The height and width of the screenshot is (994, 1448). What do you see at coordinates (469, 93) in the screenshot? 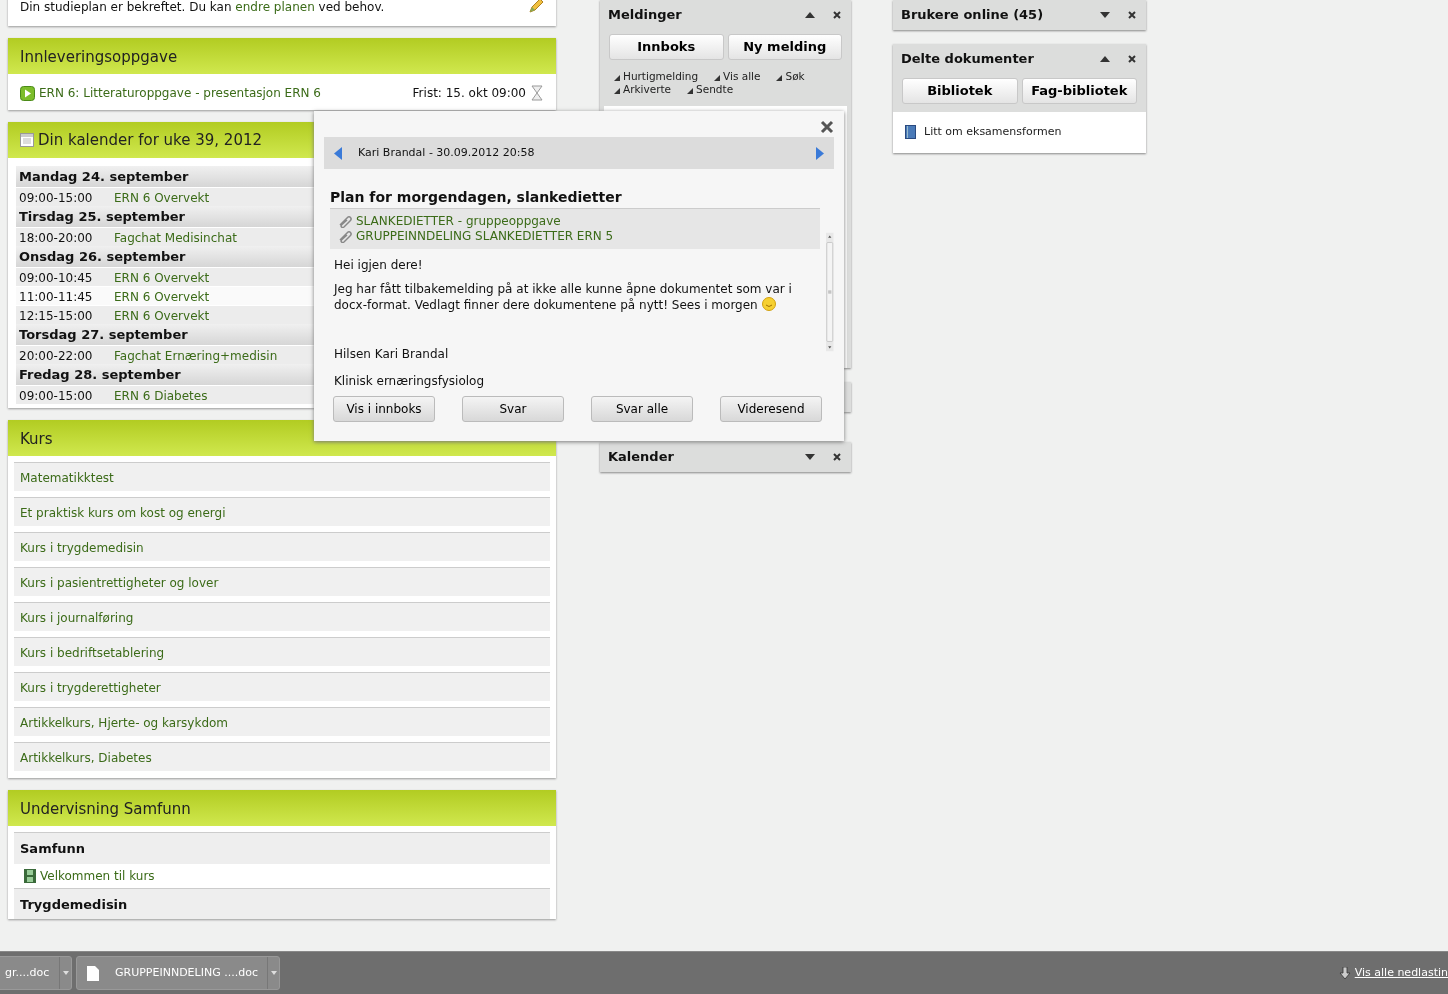
I see `deadline-text: Frist: 15. okt 09:00` at bounding box center [469, 93].